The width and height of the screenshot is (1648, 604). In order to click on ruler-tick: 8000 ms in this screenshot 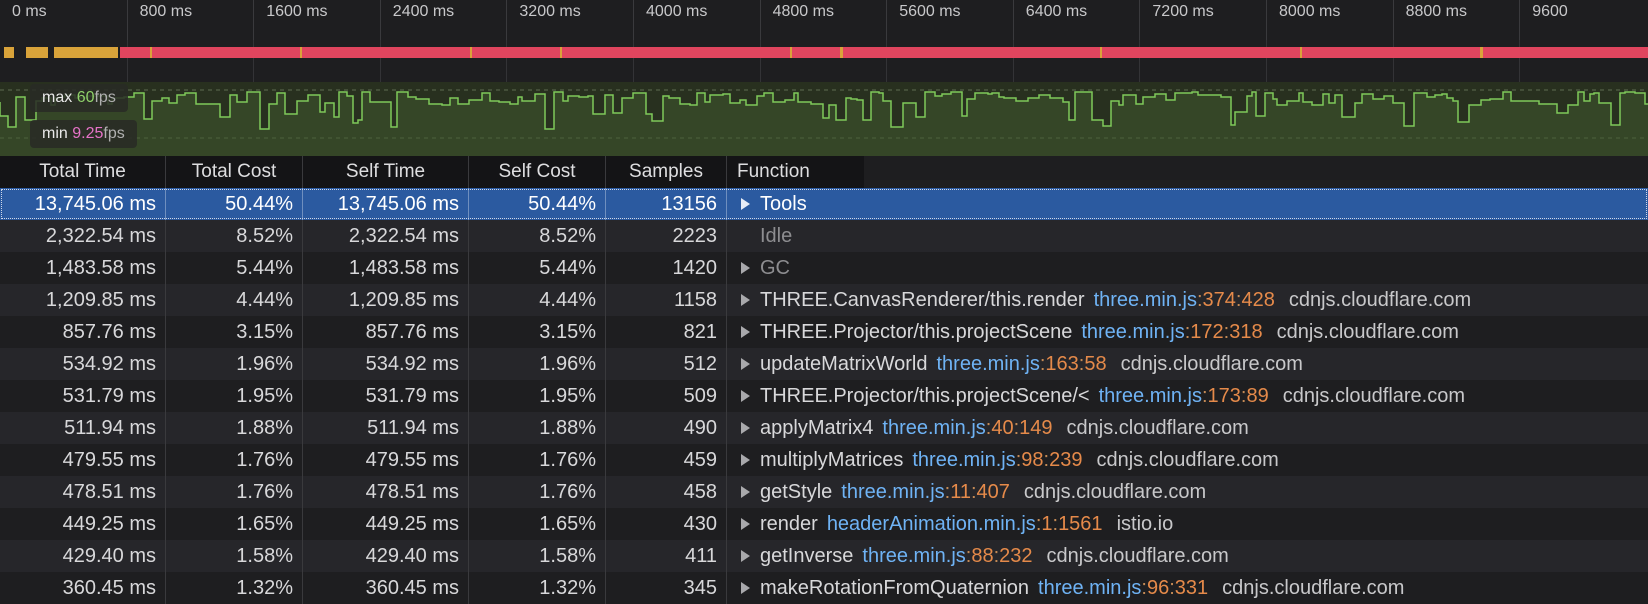, I will do `click(1303, 20)`.